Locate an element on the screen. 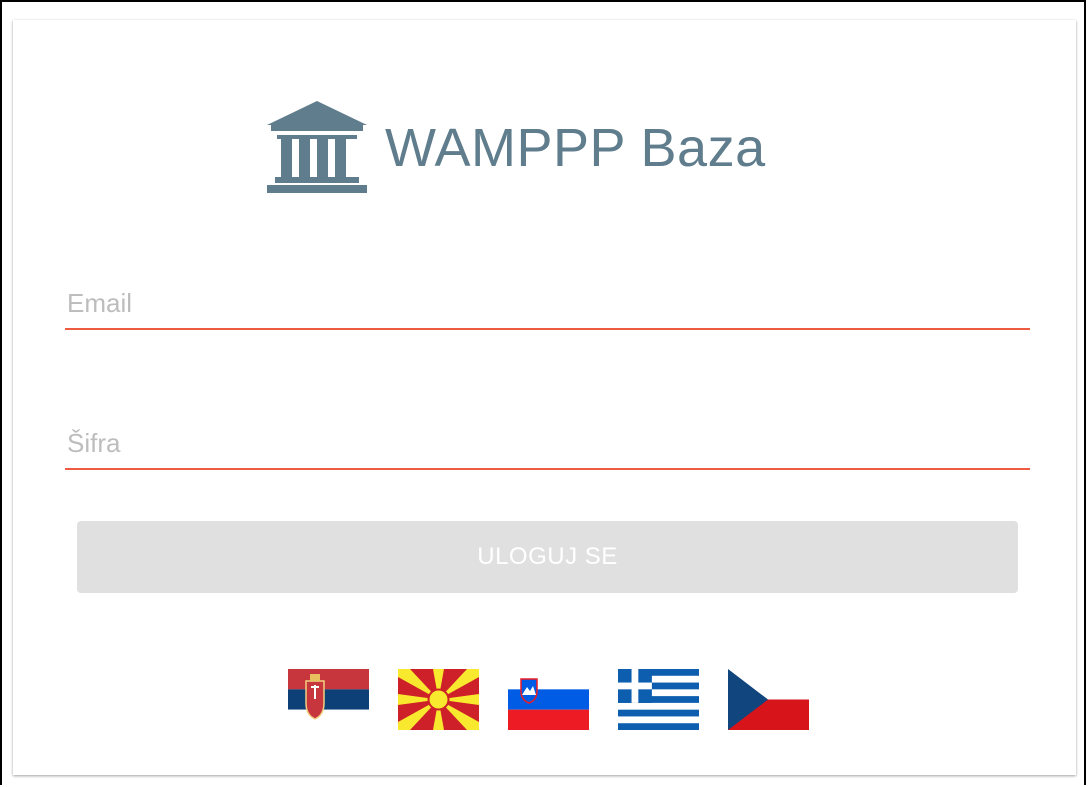 Image resolution: width=1088 pixels, height=787 pixels. logo: WAMPPP Baza is located at coordinates (514, 148).